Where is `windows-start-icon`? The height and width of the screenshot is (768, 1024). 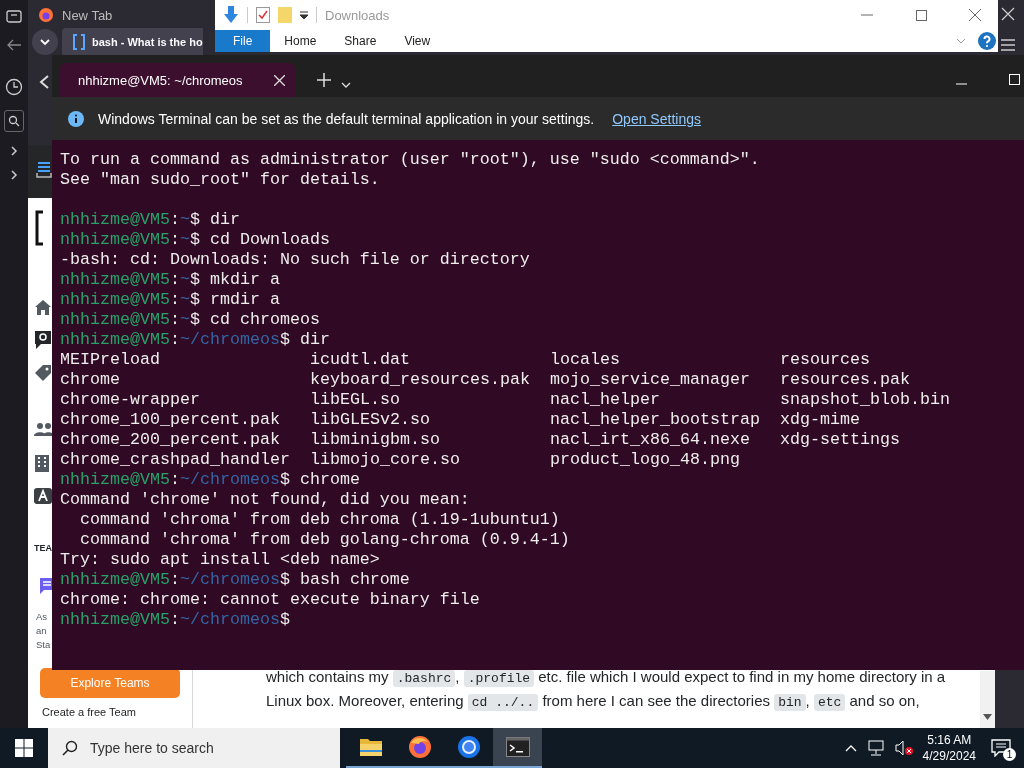
windows-start-icon is located at coordinates (24, 748).